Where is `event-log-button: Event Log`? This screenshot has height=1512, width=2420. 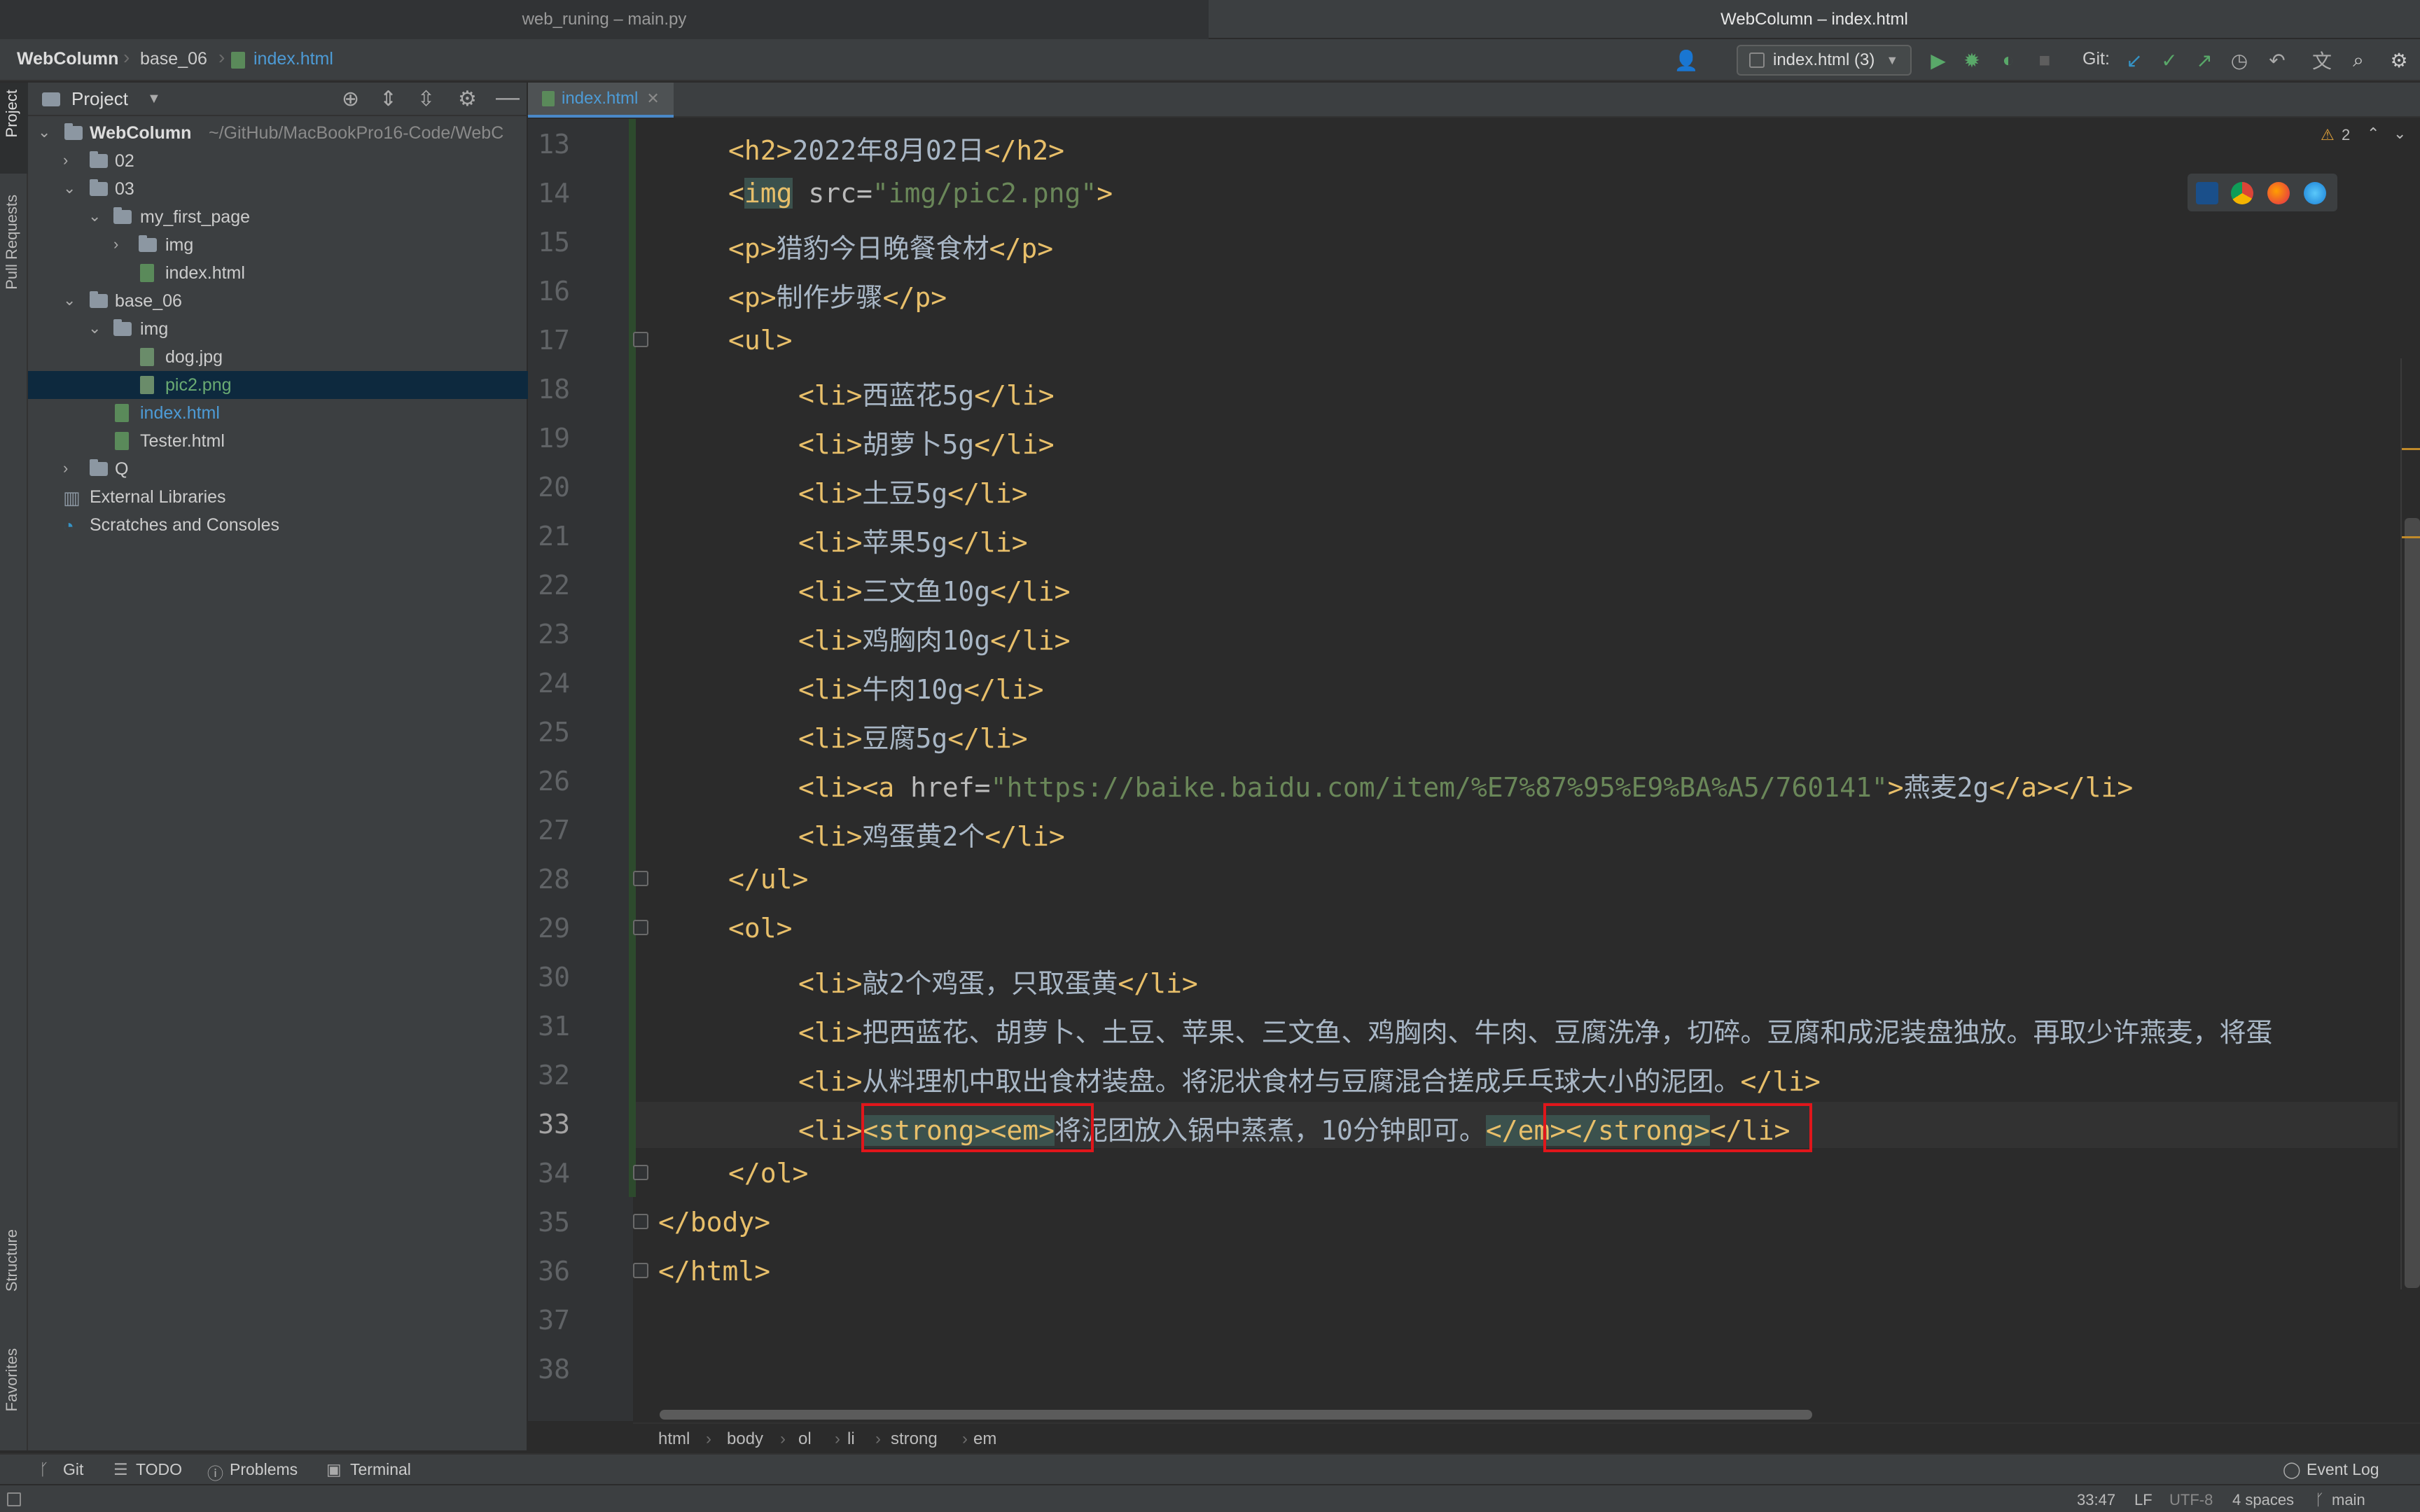
event-log-button: Event Log is located at coordinates (2343, 1469).